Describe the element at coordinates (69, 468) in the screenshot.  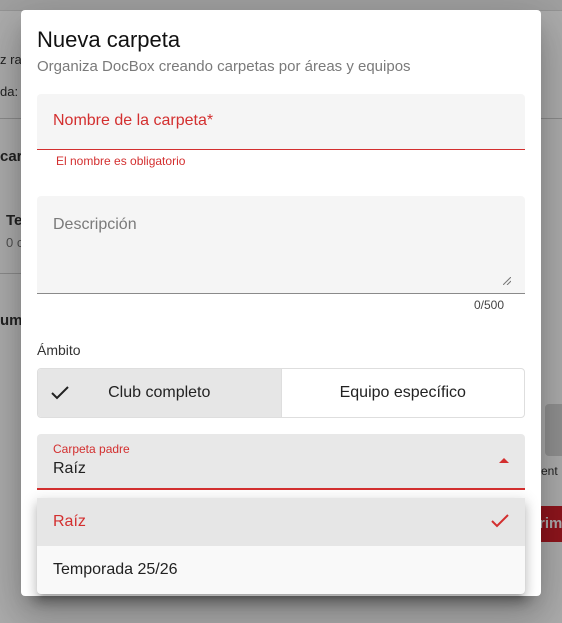
I see `parent-folder-value: Raíz` at that location.